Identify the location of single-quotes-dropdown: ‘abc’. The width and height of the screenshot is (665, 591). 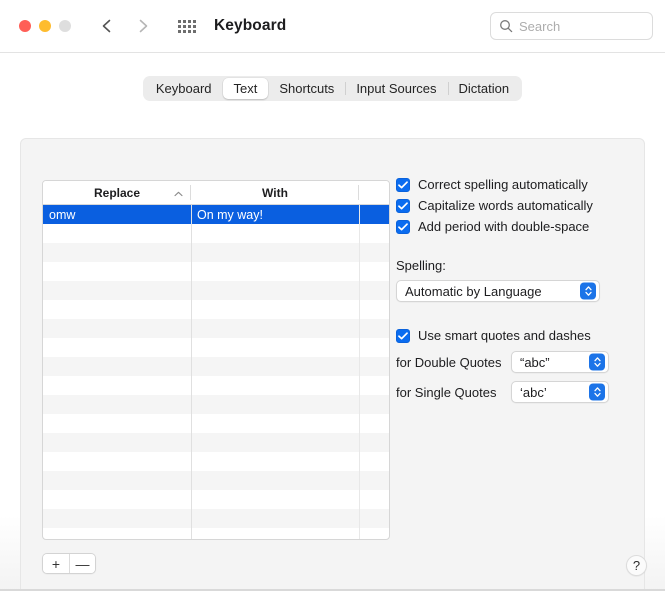
(560, 392).